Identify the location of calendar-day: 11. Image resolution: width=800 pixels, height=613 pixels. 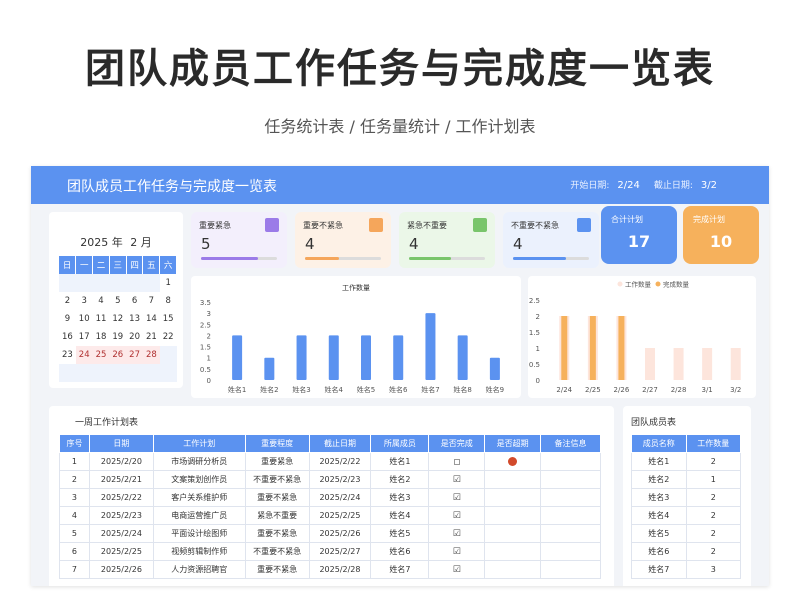
(101, 319).